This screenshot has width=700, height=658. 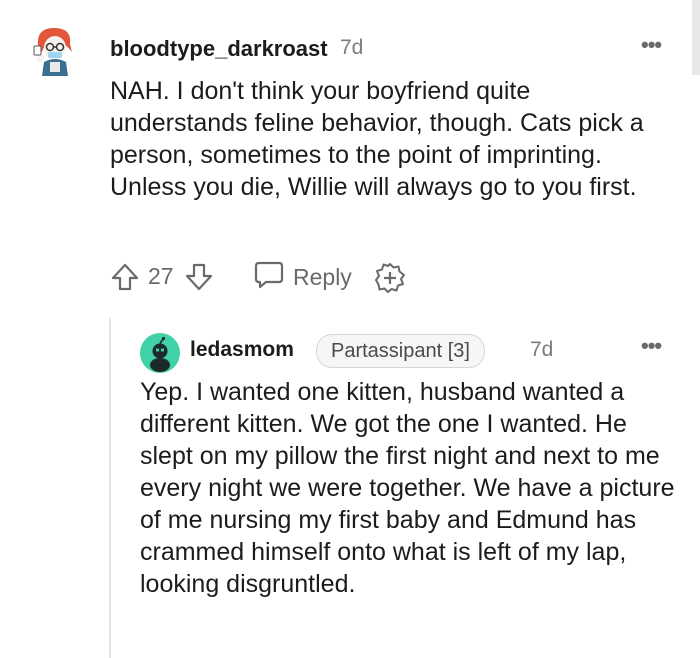 What do you see at coordinates (269, 277) in the screenshot?
I see `speech-bubble-icon` at bounding box center [269, 277].